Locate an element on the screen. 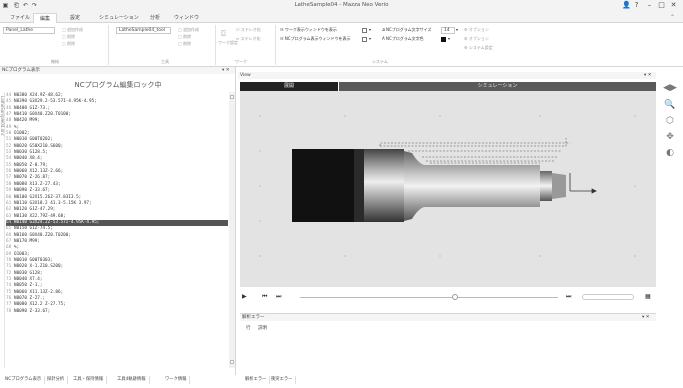 This screenshot has height=388, width=683. line-code: N0160 G0X40.Z20.T0200; is located at coordinates (42, 235).